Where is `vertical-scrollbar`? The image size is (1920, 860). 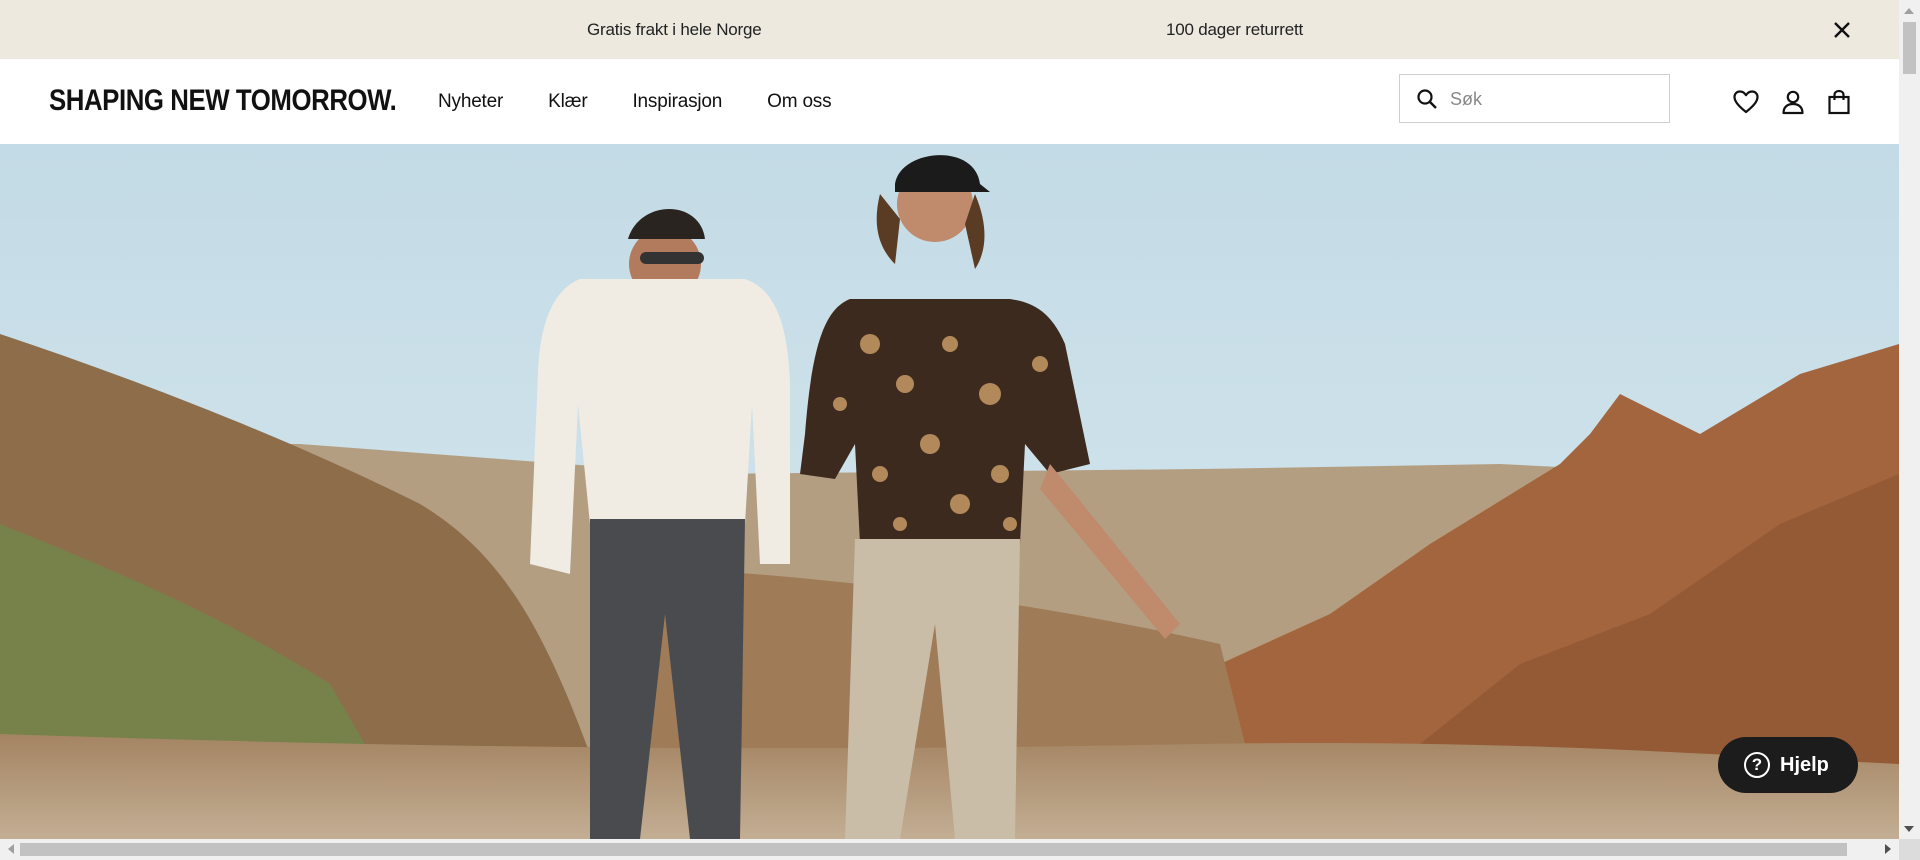 vertical-scrollbar is located at coordinates (1909, 419).